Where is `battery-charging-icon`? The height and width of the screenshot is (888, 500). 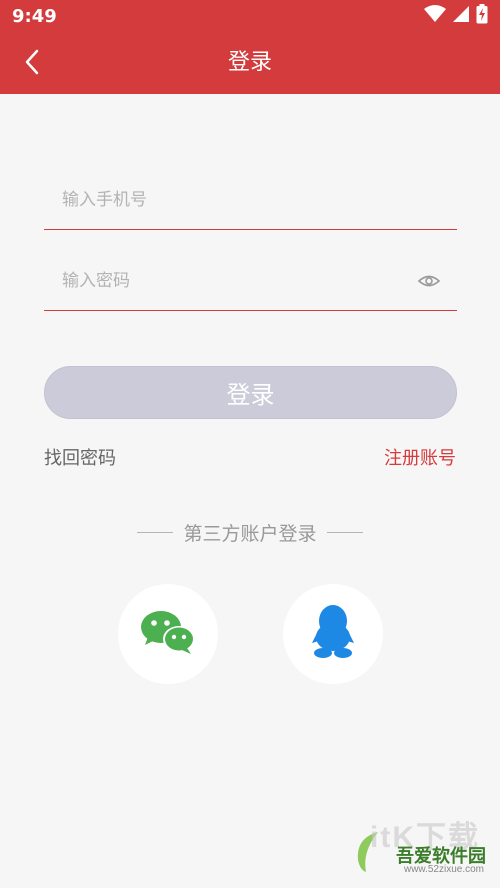 battery-charging-icon is located at coordinates (482, 16).